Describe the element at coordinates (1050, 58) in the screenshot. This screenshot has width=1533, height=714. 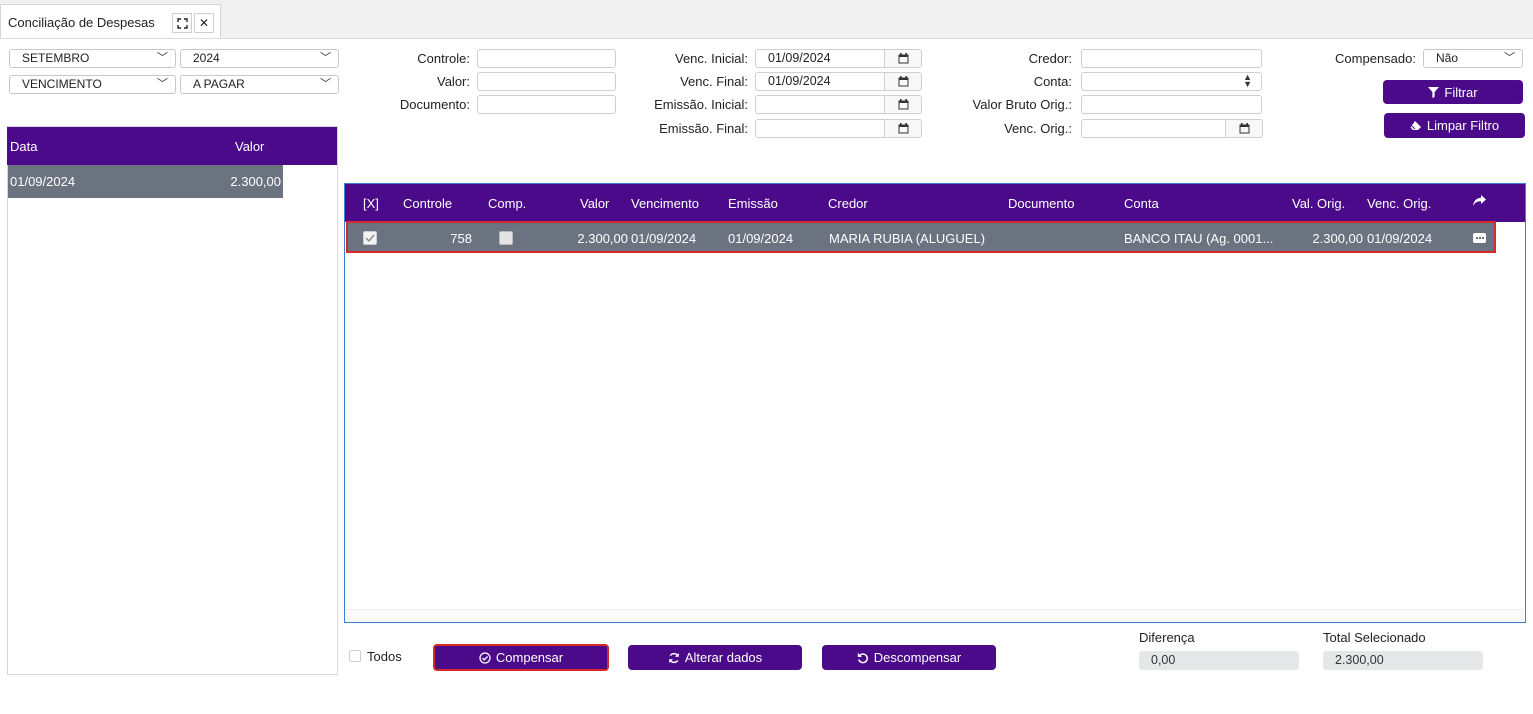
I see `credor-label: Credor:` at that location.